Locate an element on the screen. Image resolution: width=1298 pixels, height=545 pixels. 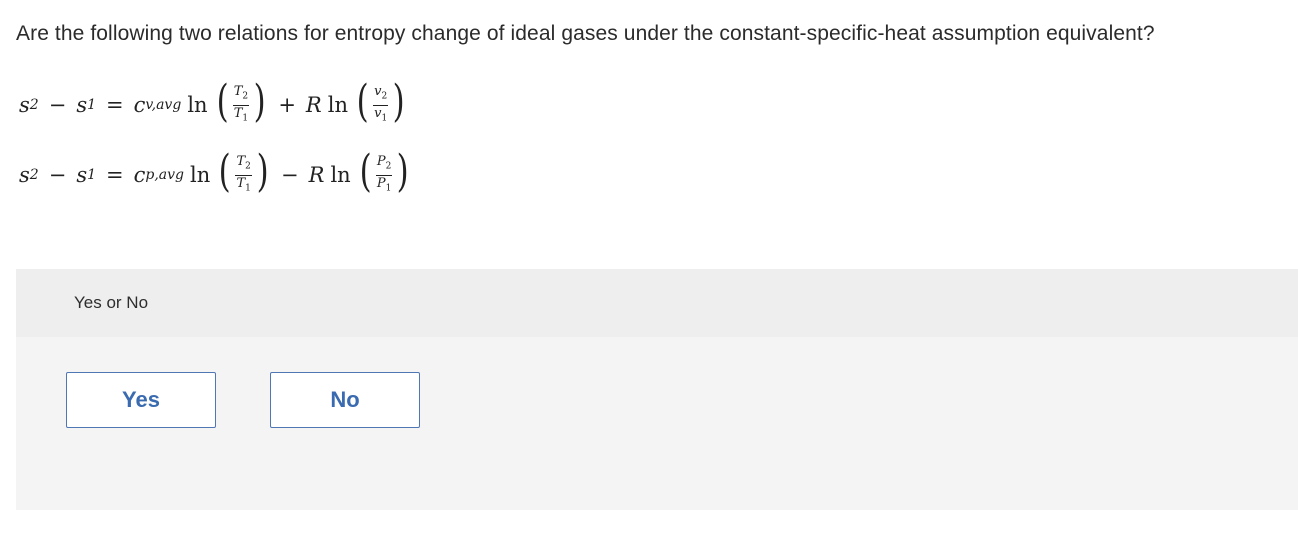
eq1-fraction-t: T2 T1 is located at coordinates (241, 105).